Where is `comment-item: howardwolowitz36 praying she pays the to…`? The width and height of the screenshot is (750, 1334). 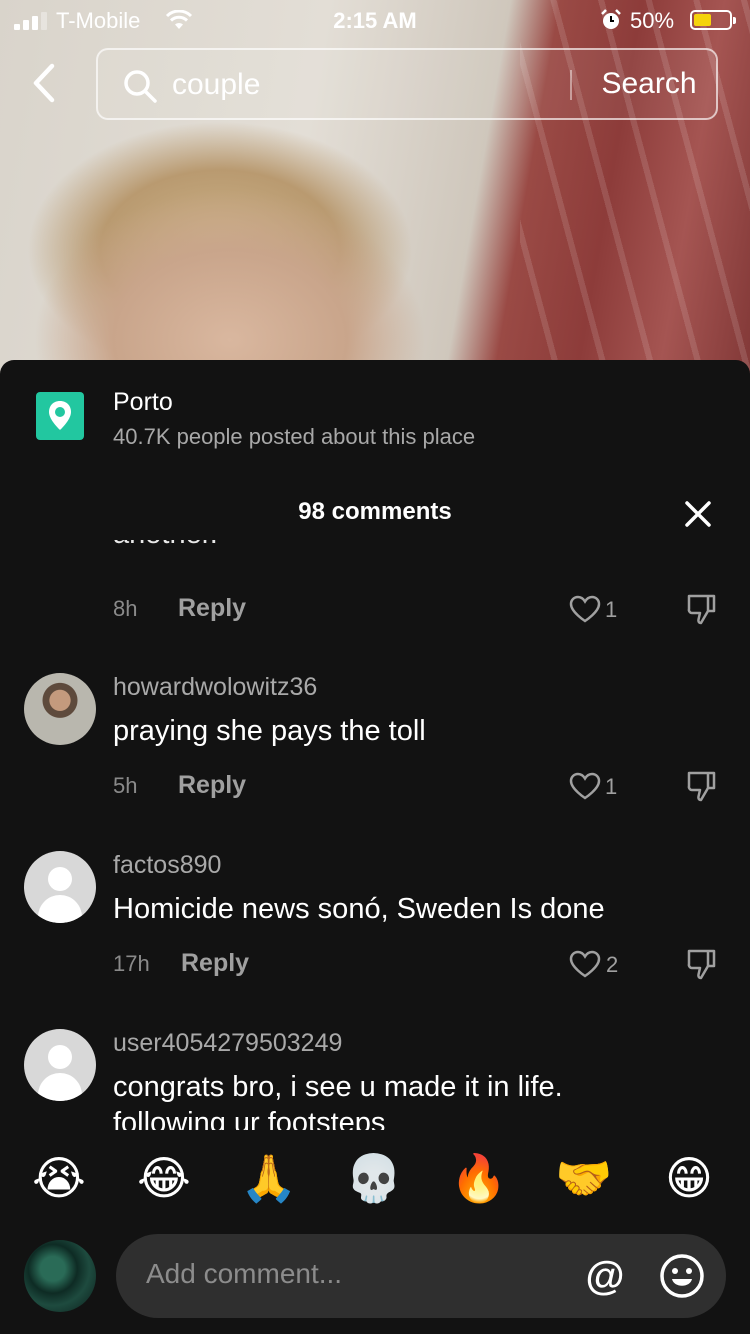 comment-item: howardwolowitz36 praying she pays the to… is located at coordinates (375, 758).